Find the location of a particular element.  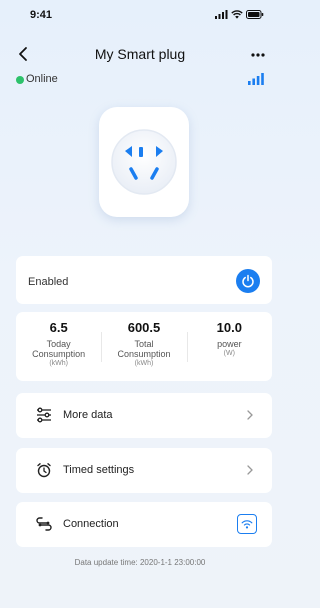

power-switch-card: Enabled is located at coordinates (144, 280).